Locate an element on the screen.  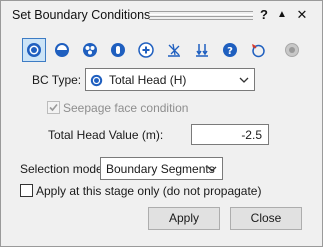
infiltration-tool is located at coordinates (174, 50).